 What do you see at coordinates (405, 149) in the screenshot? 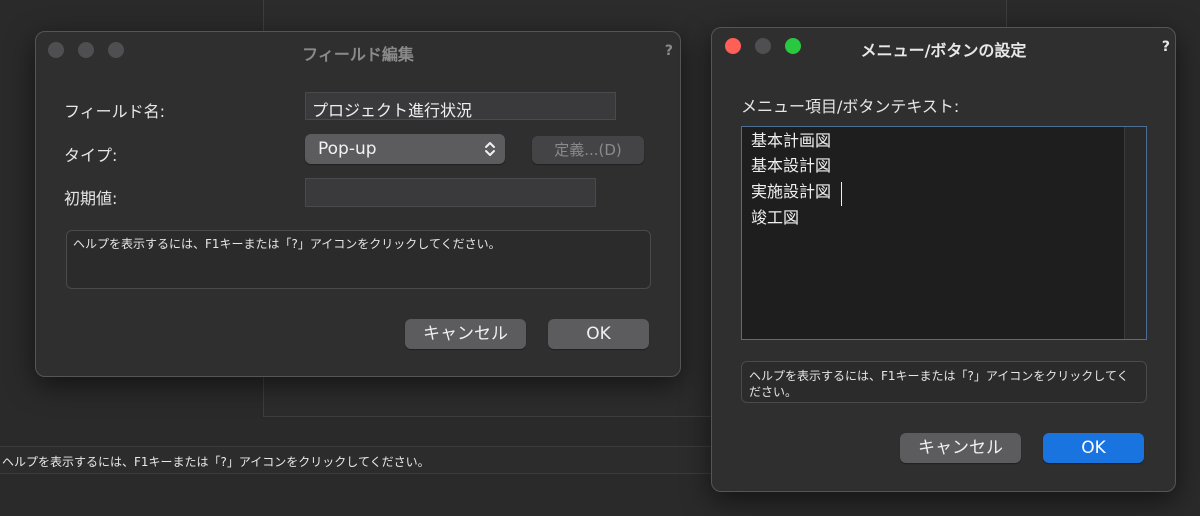
I see `type-popup: Pop-up` at bounding box center [405, 149].